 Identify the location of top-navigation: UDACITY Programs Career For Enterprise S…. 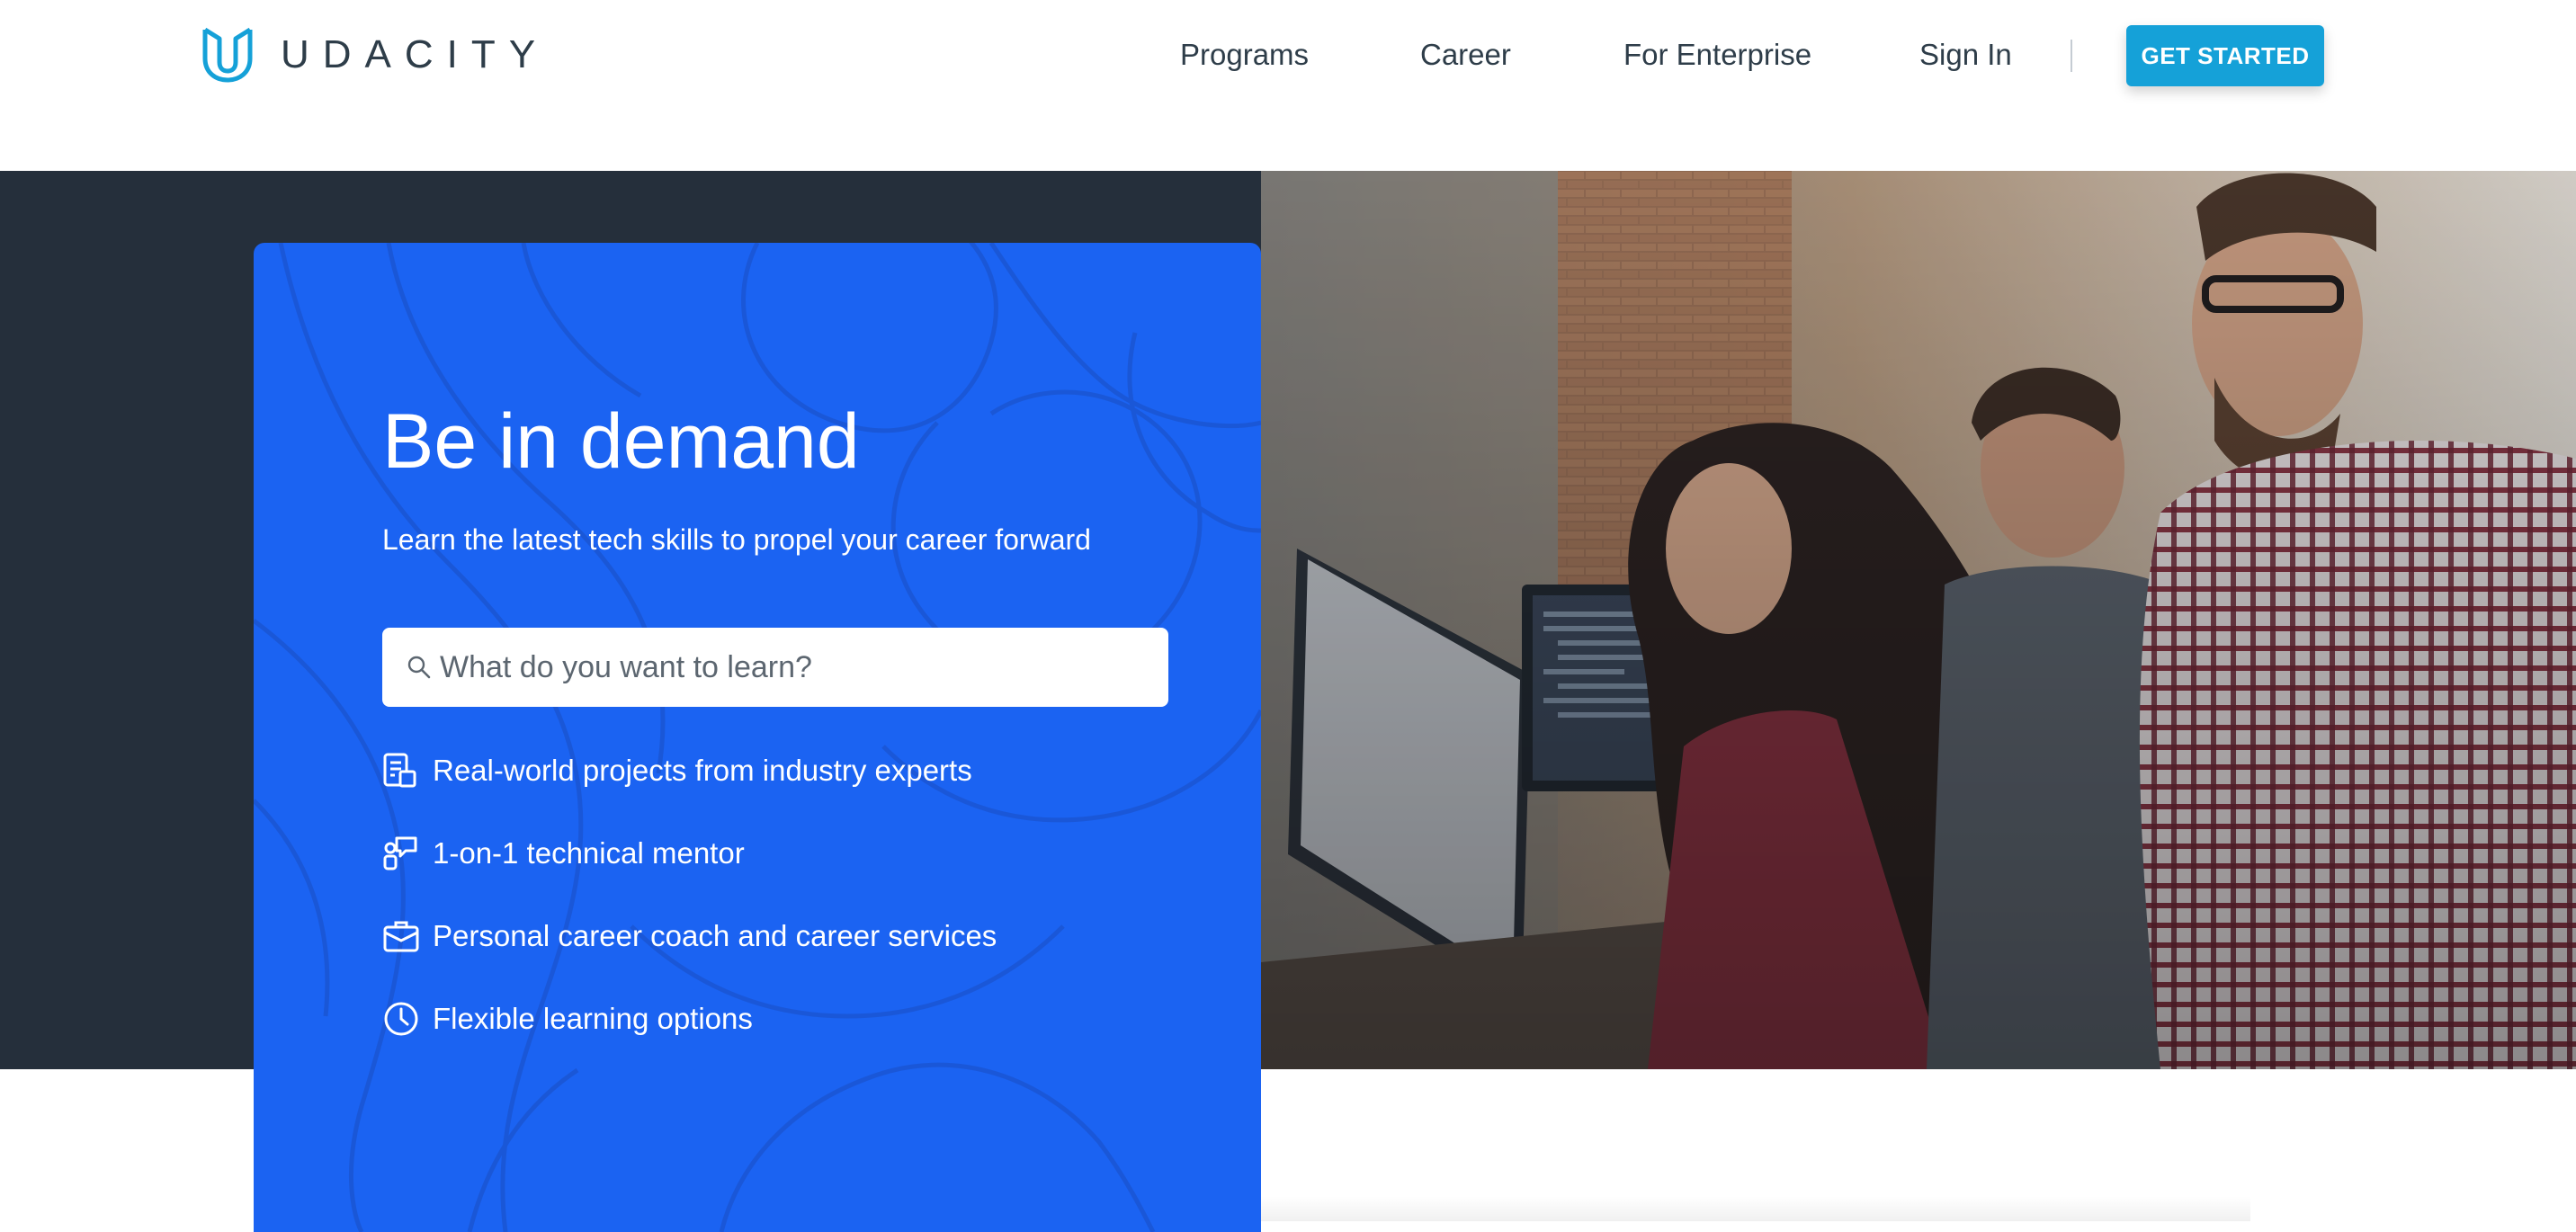
(1288, 85).